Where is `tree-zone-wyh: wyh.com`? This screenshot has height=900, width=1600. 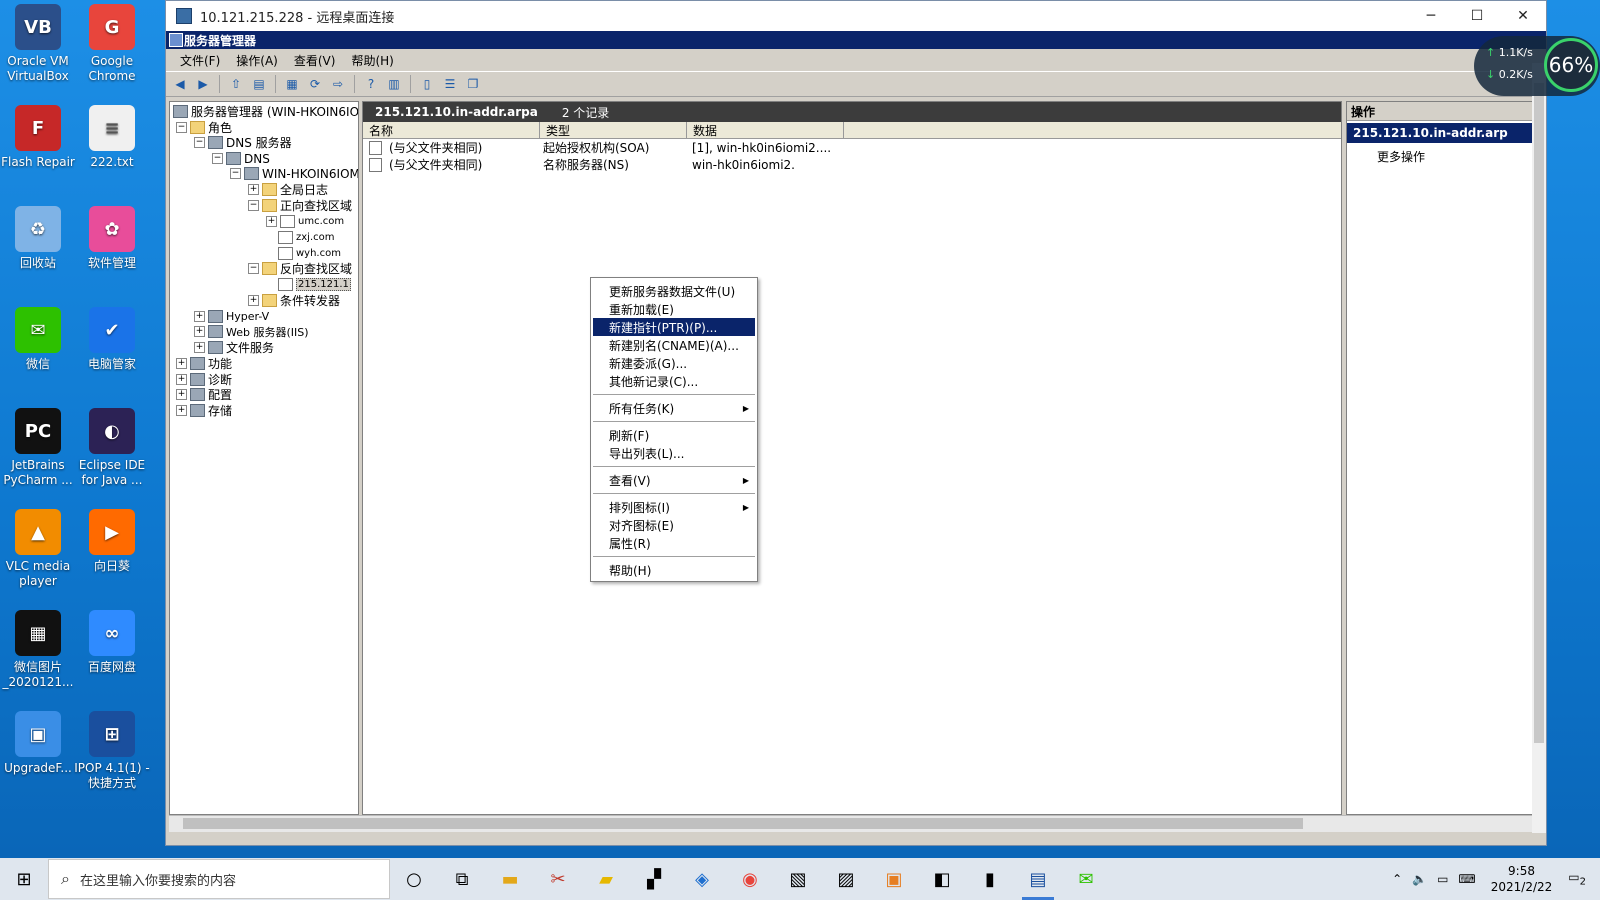 tree-zone-wyh: wyh.com is located at coordinates (309, 253).